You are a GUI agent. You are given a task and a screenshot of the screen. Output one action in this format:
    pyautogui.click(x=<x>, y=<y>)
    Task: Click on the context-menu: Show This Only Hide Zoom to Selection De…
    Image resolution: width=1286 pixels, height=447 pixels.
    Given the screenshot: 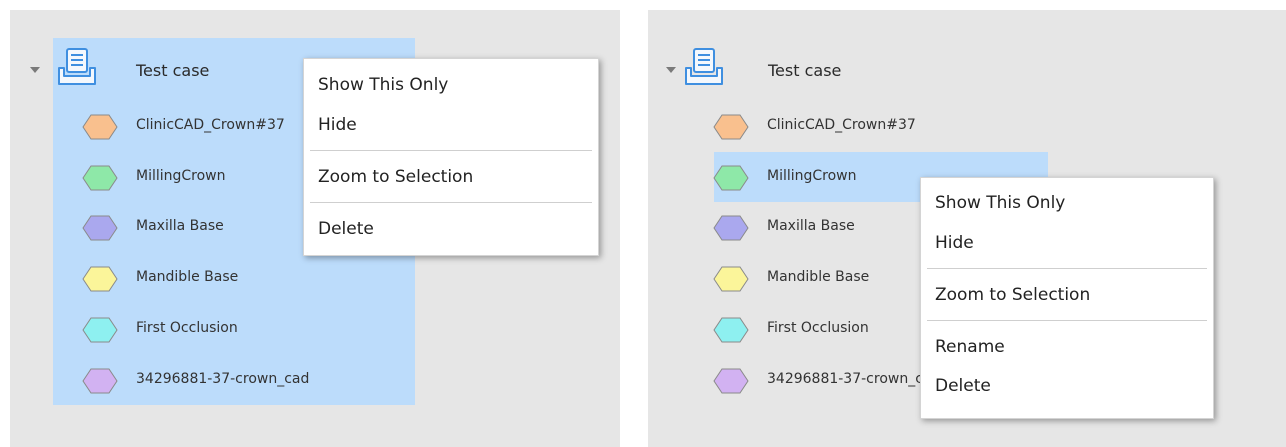 What is the action you would take?
    pyautogui.click(x=451, y=157)
    